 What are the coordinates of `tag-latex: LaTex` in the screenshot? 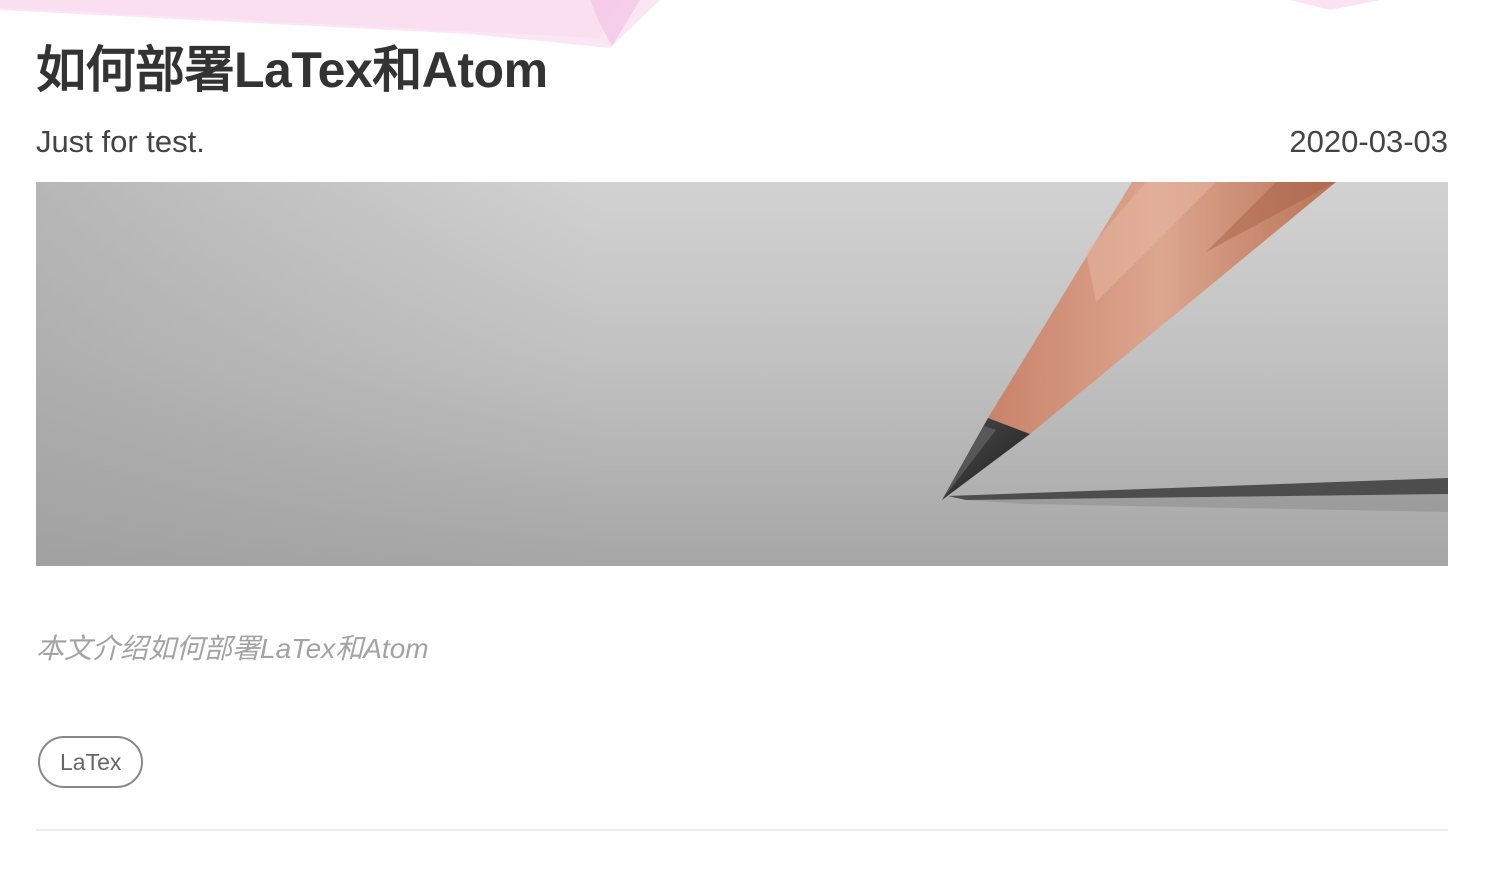 It's located at (91, 762).